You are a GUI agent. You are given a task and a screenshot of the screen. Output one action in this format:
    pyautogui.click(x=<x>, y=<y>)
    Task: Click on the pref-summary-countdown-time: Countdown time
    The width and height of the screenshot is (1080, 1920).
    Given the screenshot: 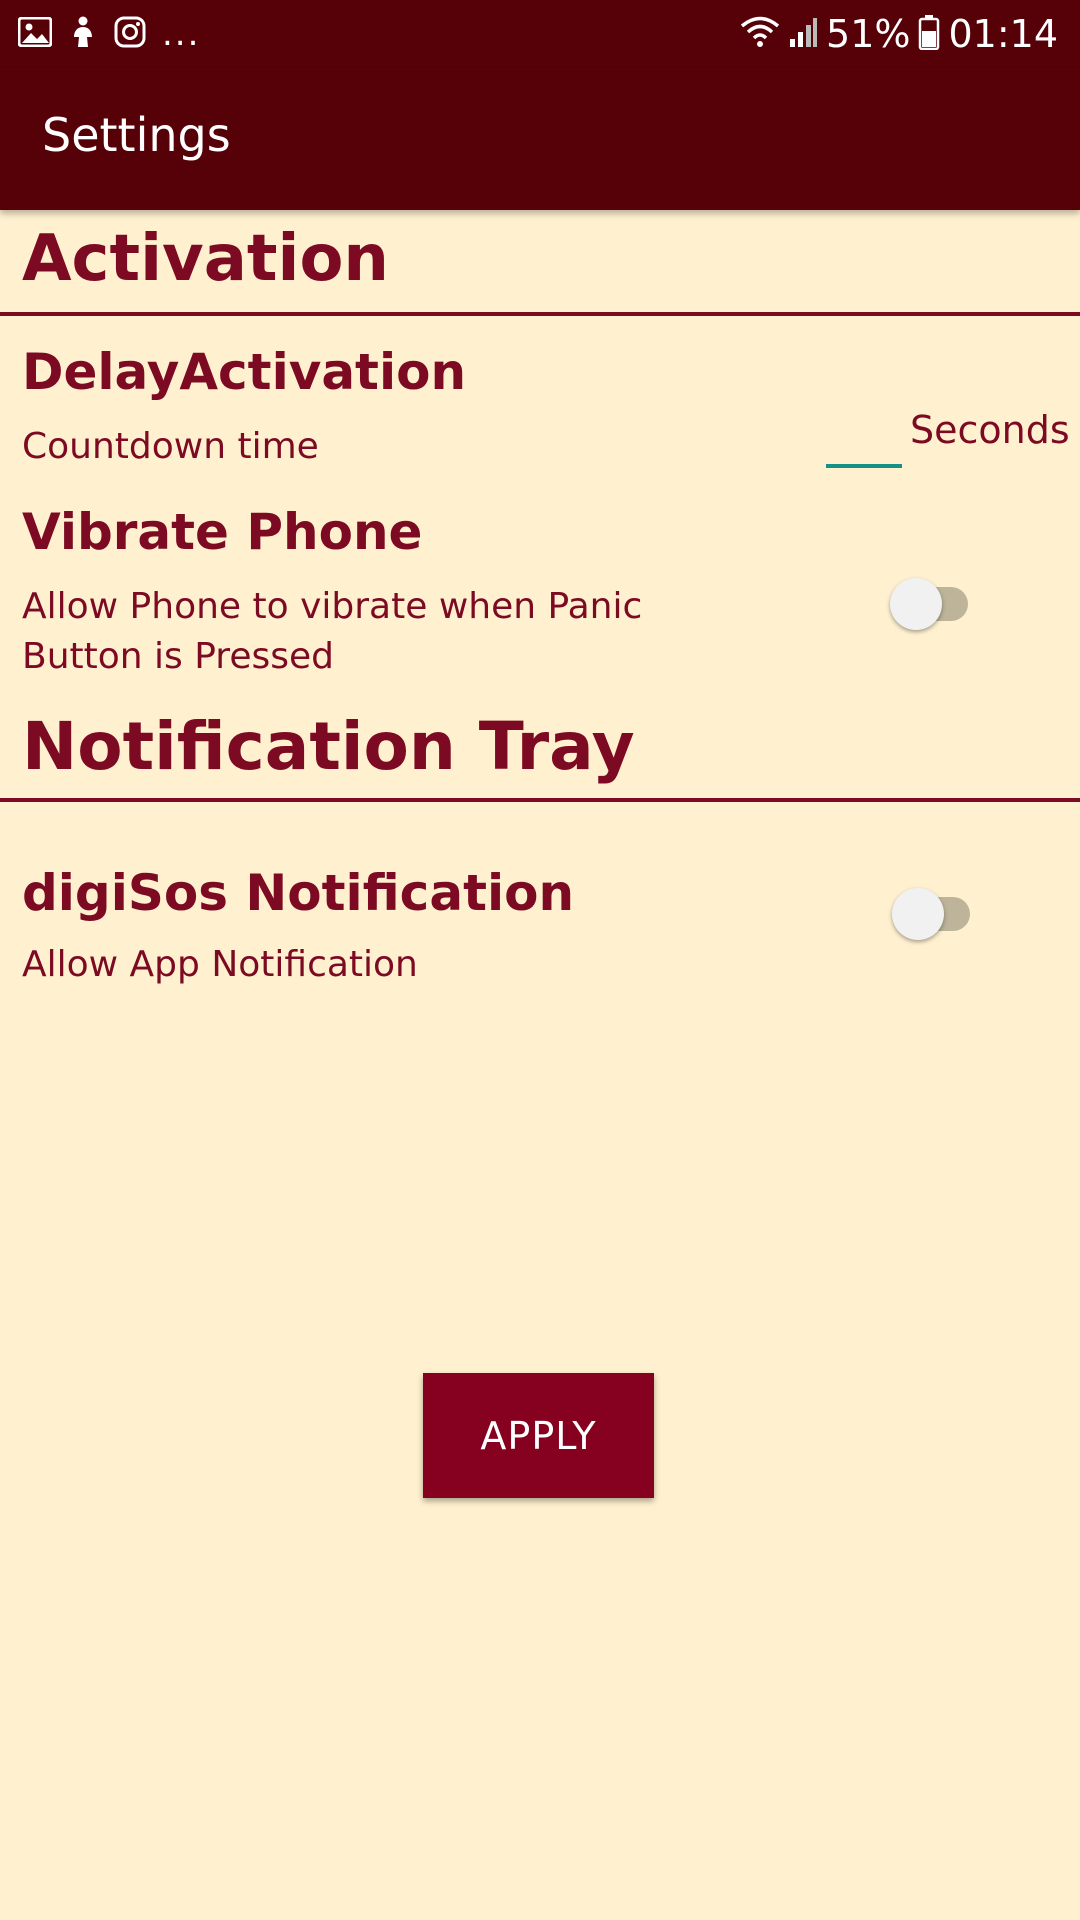 What is the action you would take?
    pyautogui.click(x=170, y=446)
    